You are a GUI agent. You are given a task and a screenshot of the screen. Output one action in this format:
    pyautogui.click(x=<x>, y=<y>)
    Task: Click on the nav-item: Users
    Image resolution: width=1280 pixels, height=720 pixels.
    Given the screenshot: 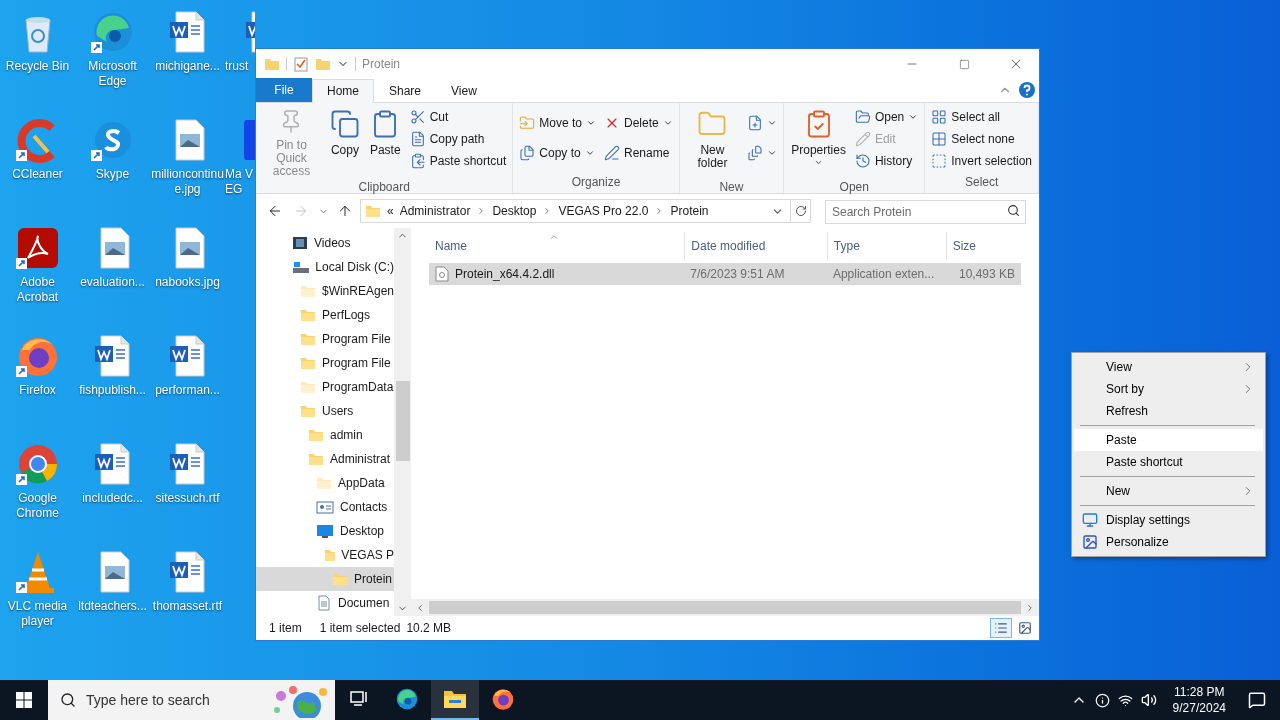 What is the action you would take?
    pyautogui.click(x=325, y=411)
    